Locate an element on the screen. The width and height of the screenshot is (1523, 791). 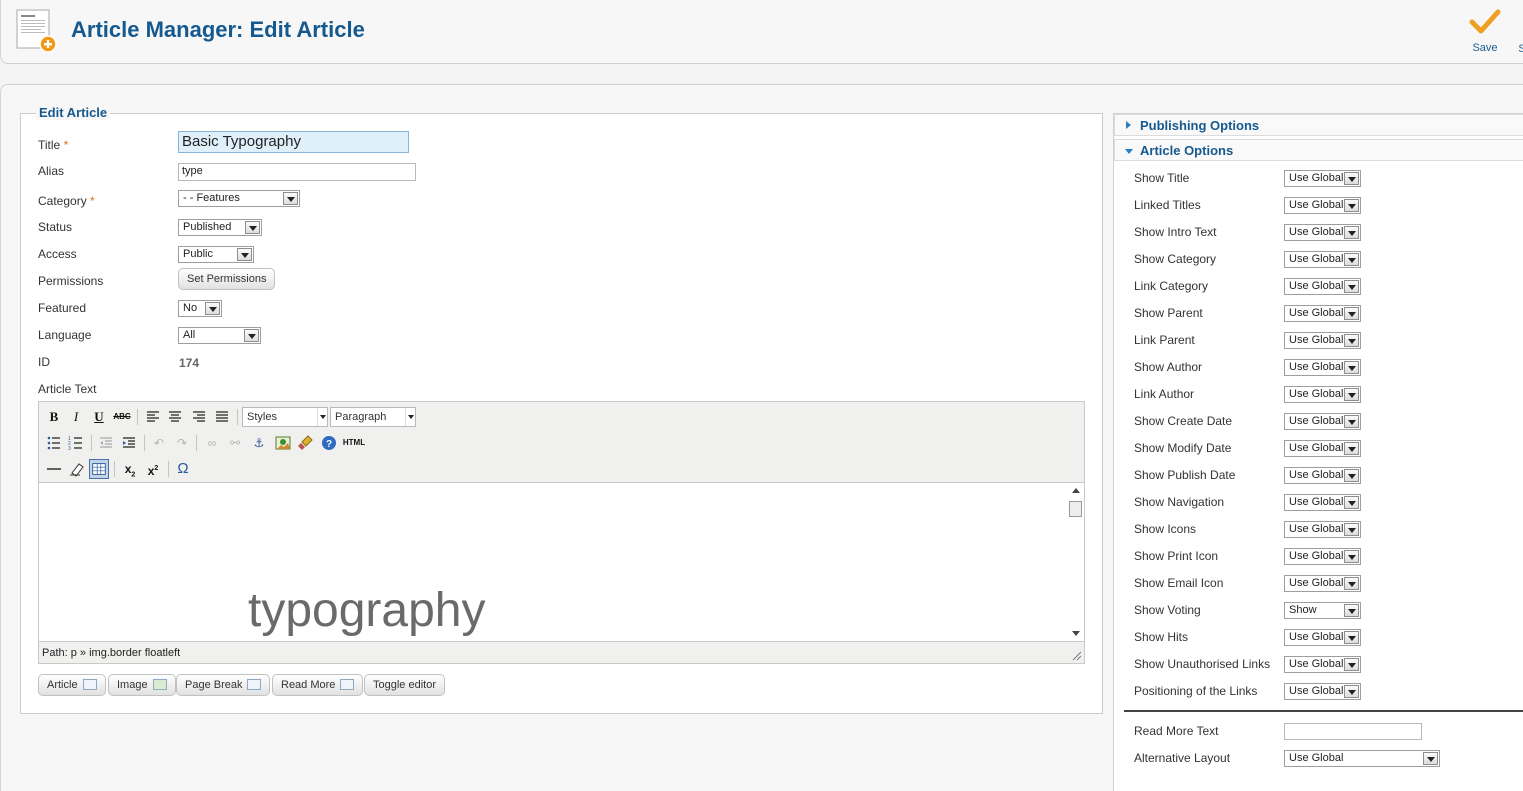
editor-toolbar-row-1: B I U ABC Styles Paragraph is located at coordinates (559, 416).